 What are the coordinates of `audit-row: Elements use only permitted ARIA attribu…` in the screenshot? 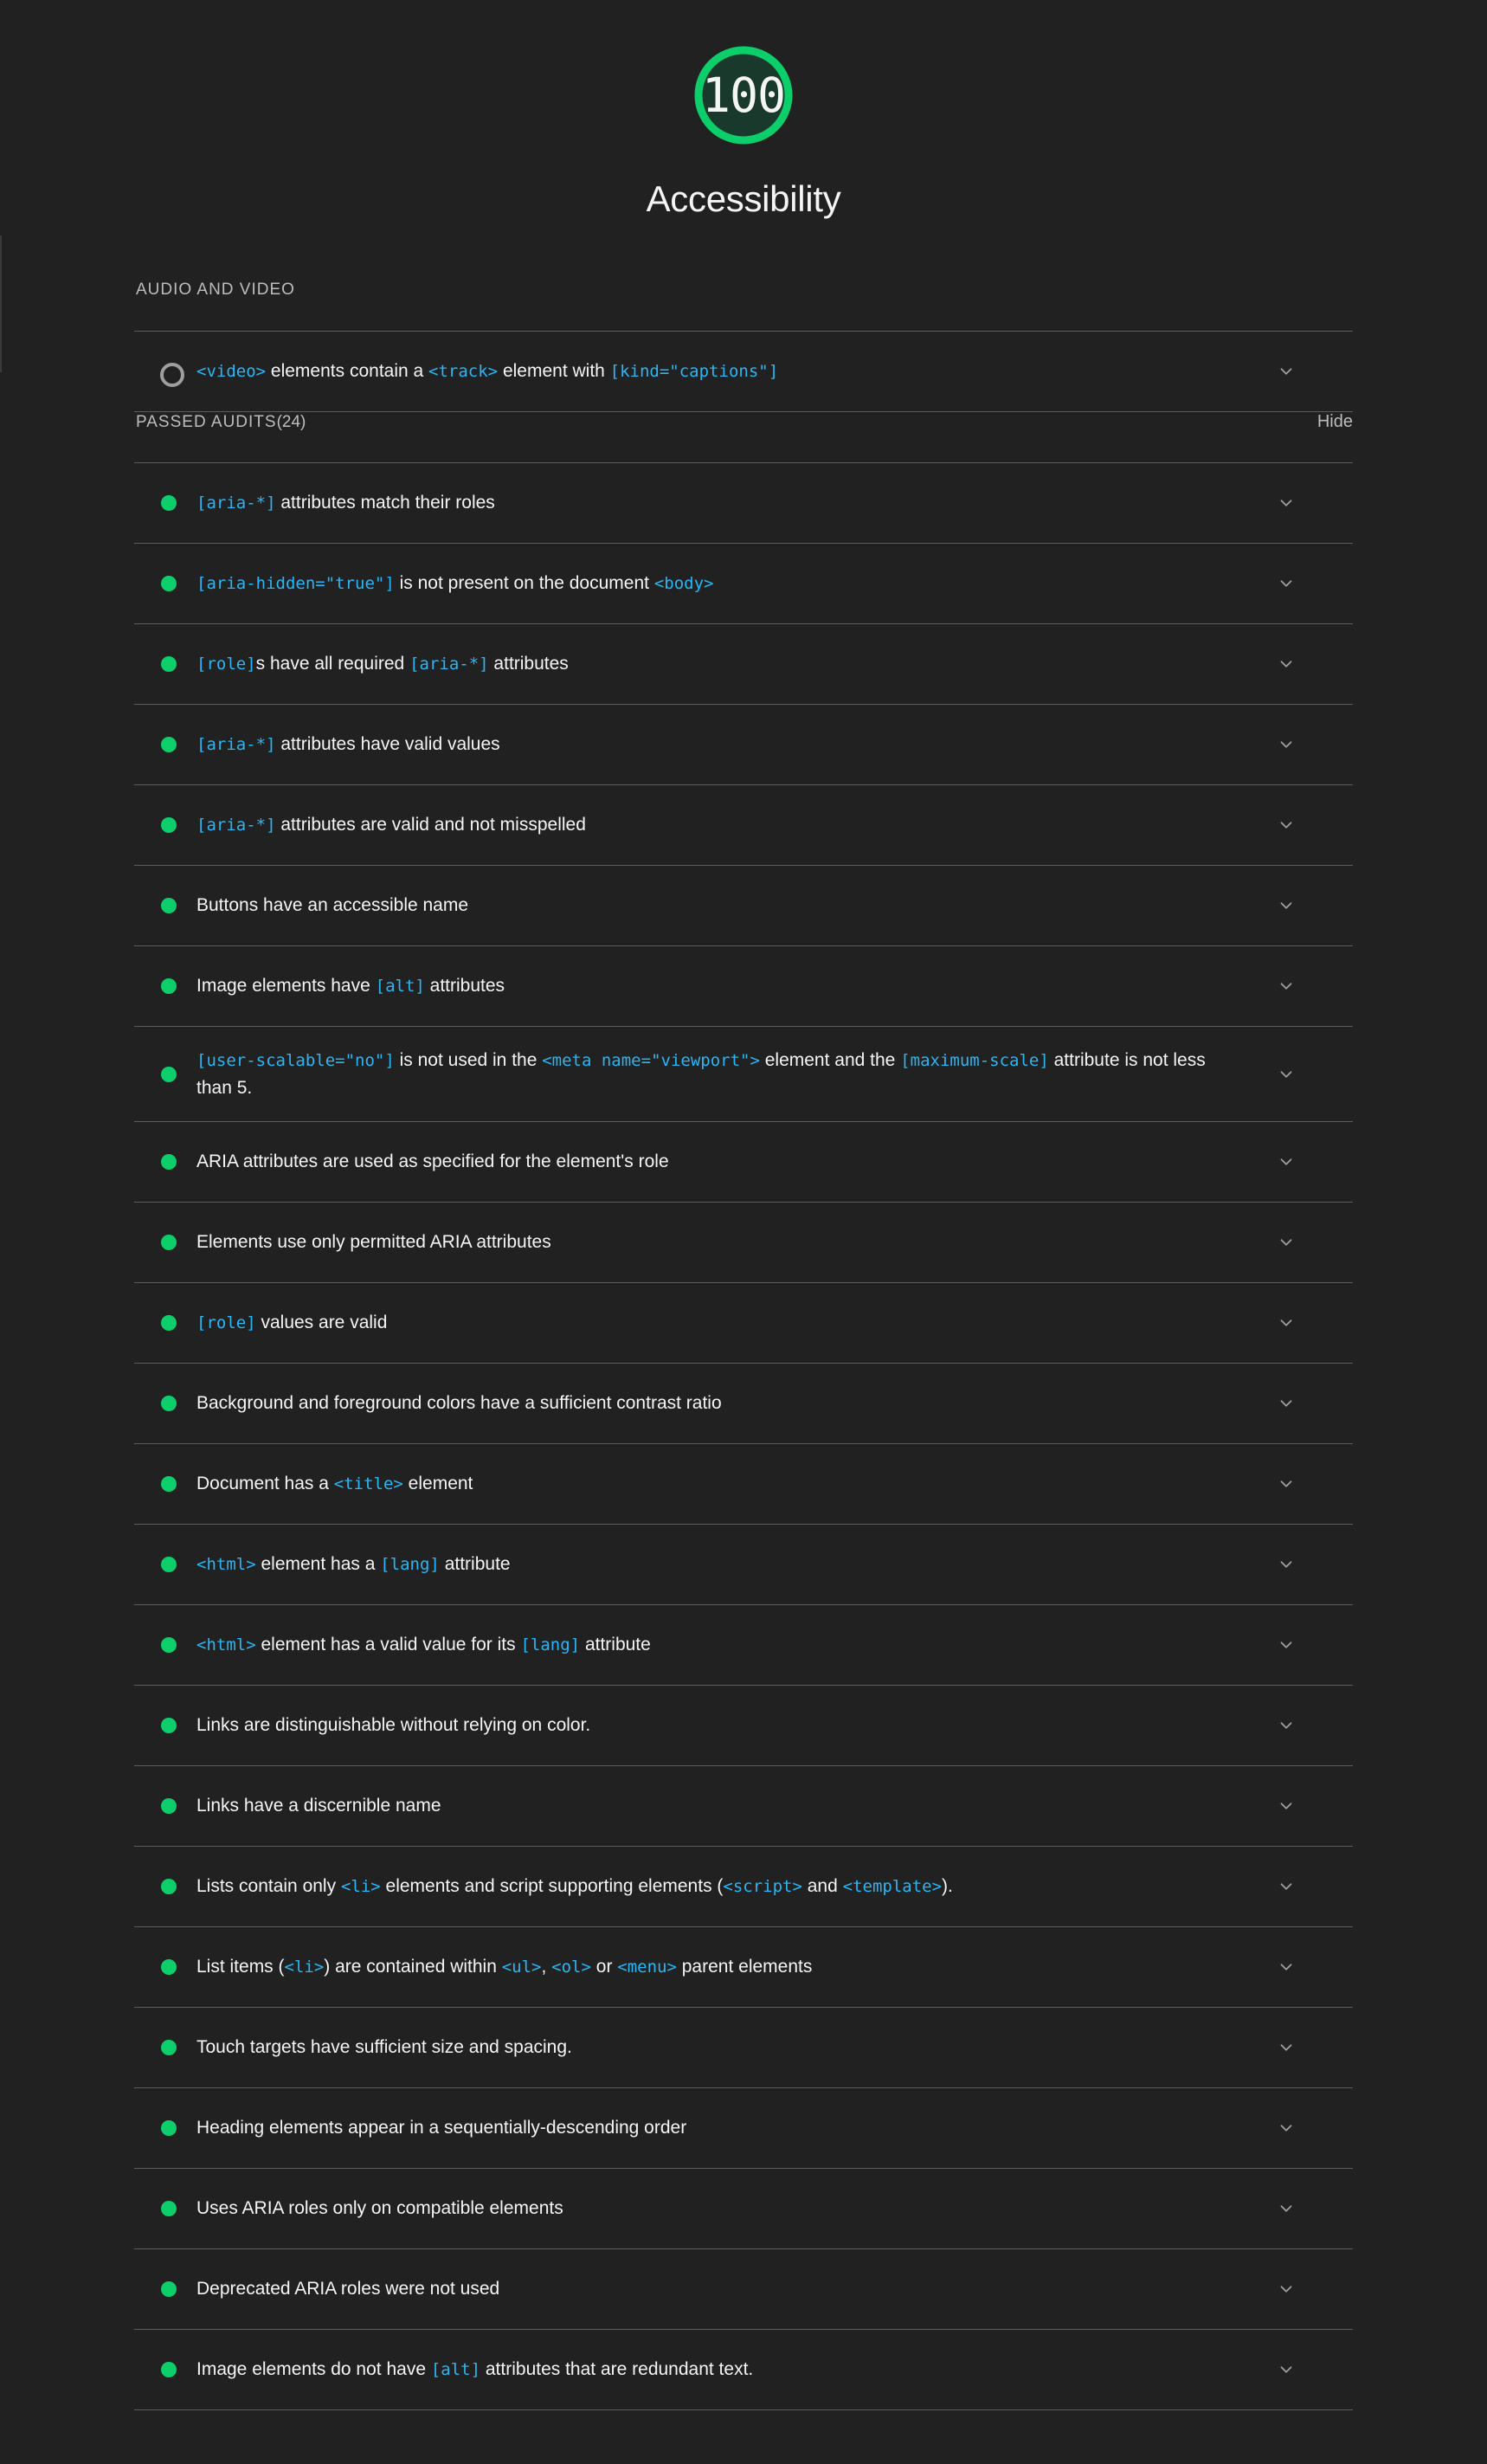 It's located at (743, 1243).